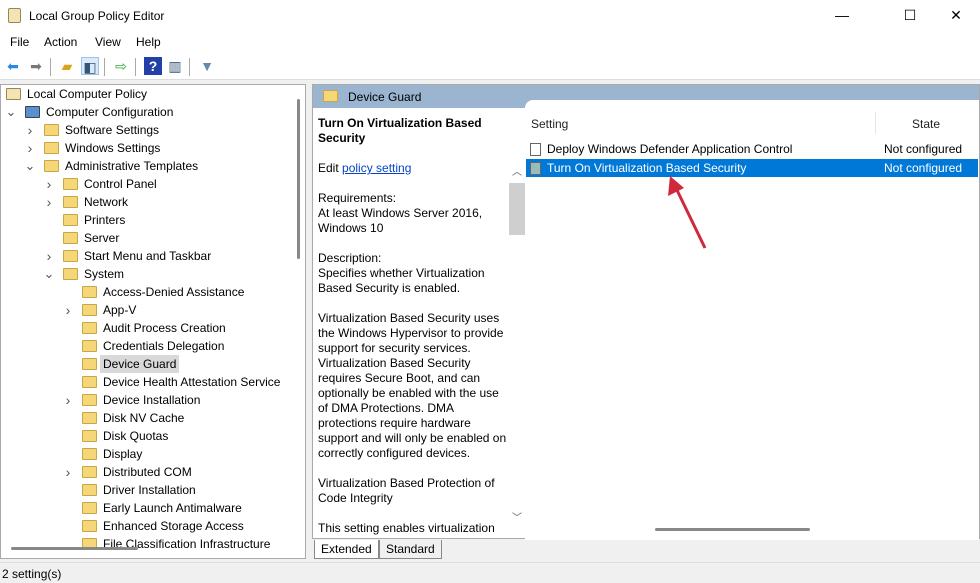  What do you see at coordinates (687, 212) in the screenshot?
I see `red-arrow-annotation` at bounding box center [687, 212].